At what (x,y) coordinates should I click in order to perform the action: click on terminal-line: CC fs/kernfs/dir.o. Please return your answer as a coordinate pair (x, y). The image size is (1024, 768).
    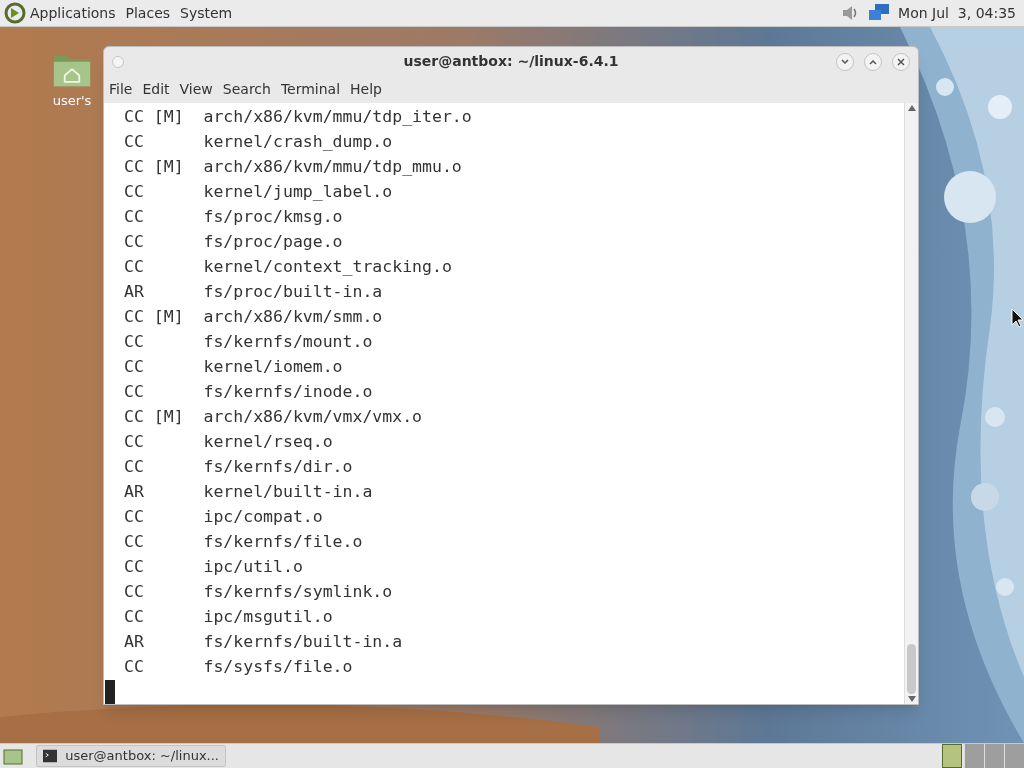
    Looking at the image, I should click on (239, 467).